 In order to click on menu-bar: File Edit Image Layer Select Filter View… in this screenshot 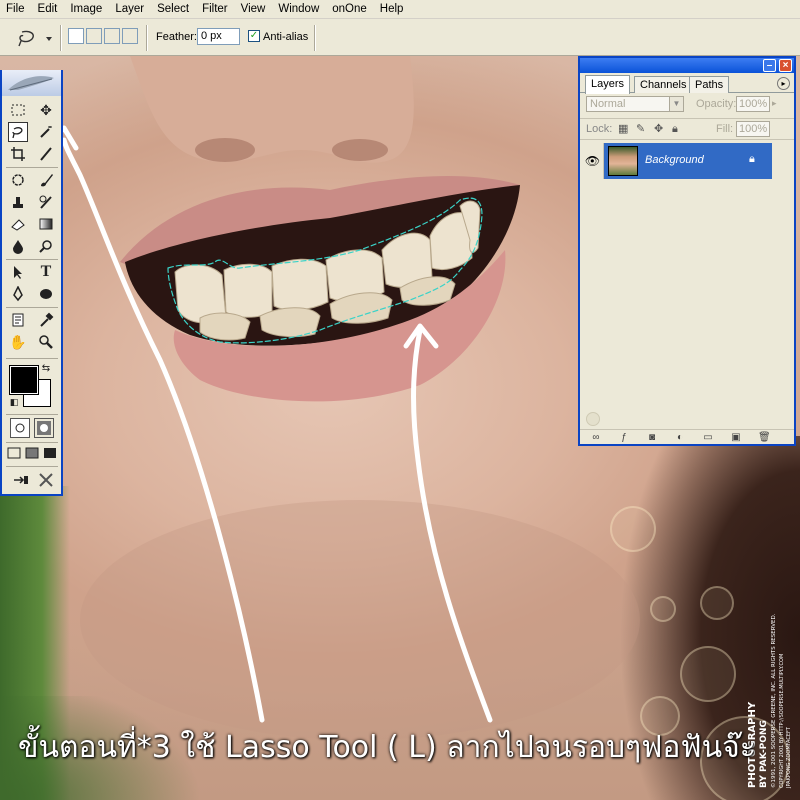, I will do `click(400, 9)`.